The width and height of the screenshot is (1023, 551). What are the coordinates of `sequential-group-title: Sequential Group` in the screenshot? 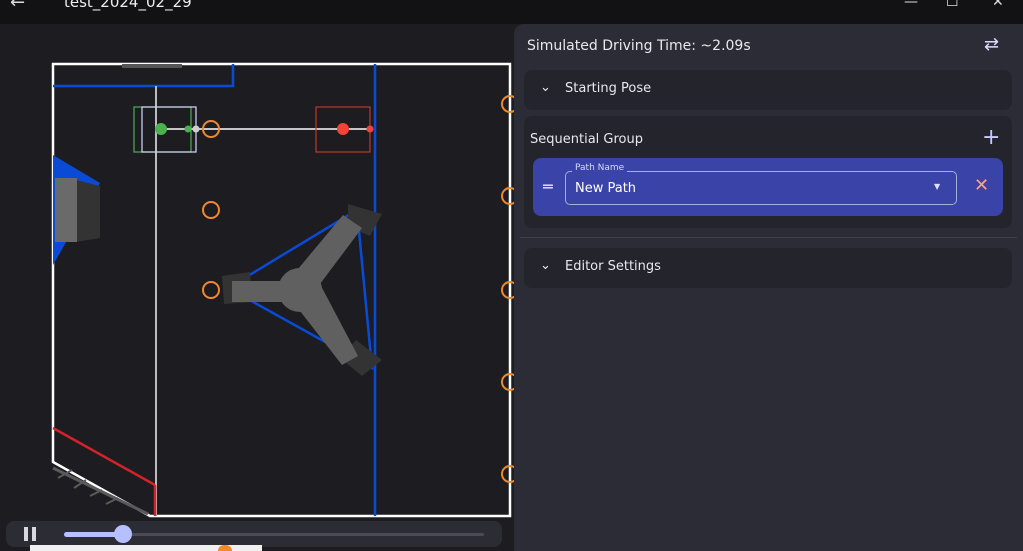 It's located at (586, 139).